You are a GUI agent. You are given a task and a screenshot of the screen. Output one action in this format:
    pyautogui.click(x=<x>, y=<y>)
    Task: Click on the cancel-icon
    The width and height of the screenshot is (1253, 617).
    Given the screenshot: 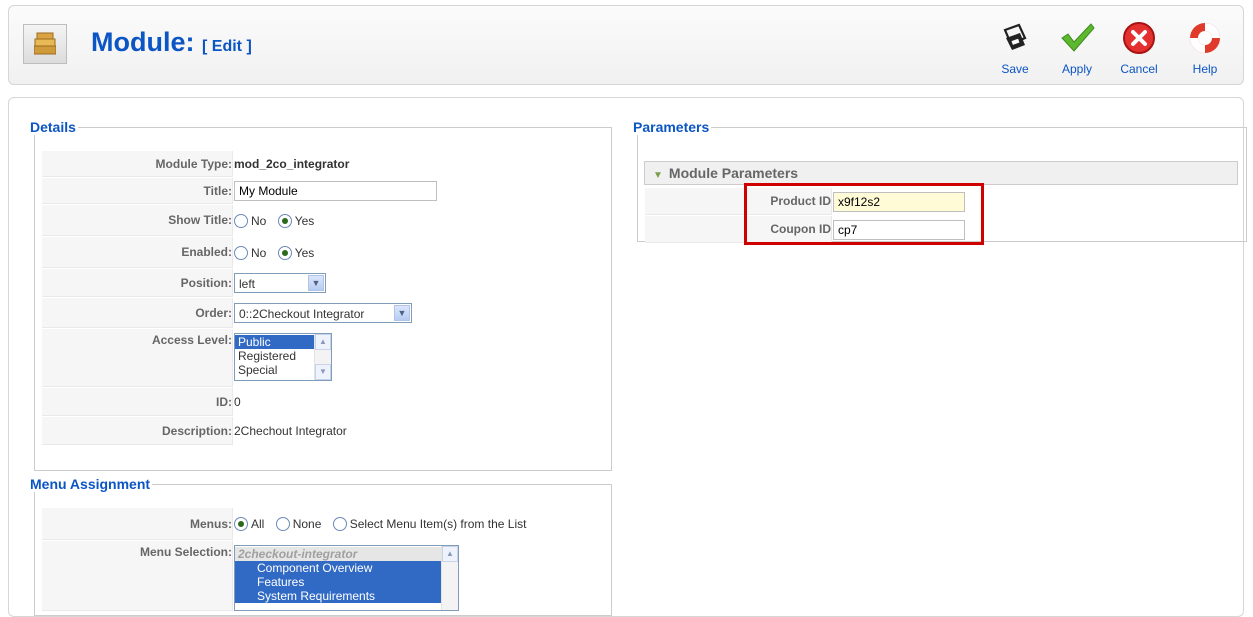 What is the action you would take?
    pyautogui.click(x=1139, y=38)
    